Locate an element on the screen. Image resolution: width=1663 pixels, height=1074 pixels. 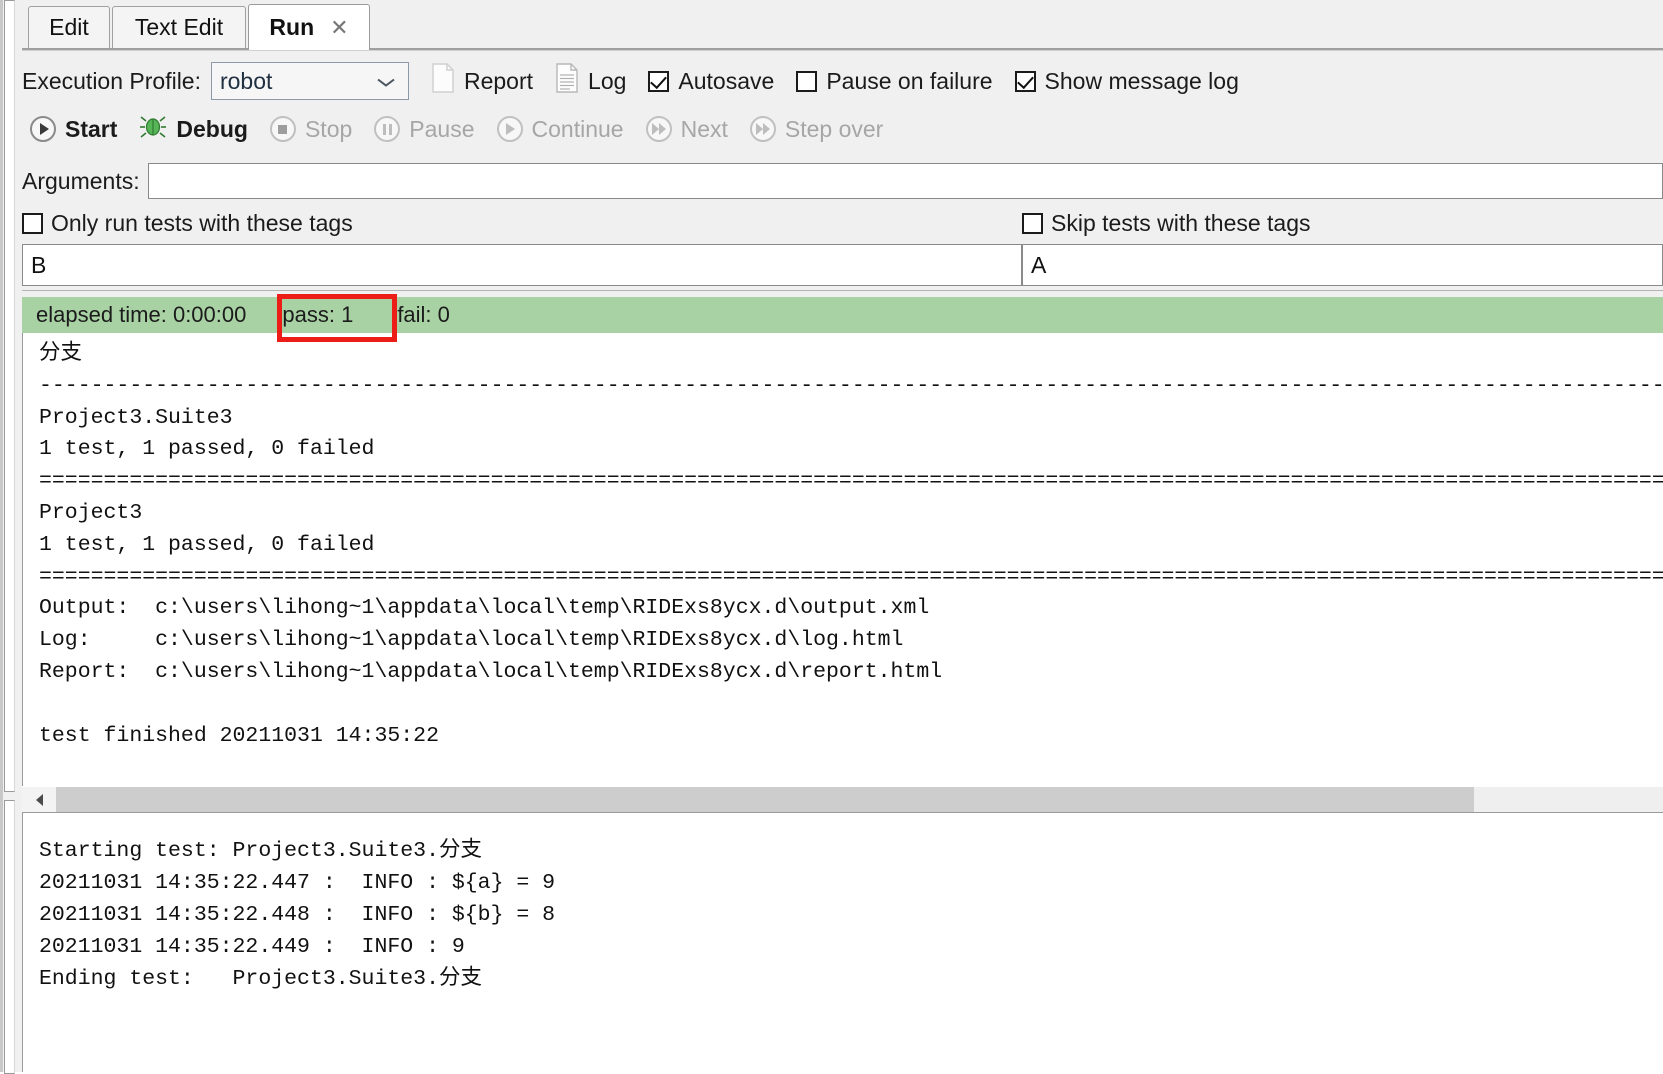
execution-profile-value: robot is located at coordinates (246, 80).